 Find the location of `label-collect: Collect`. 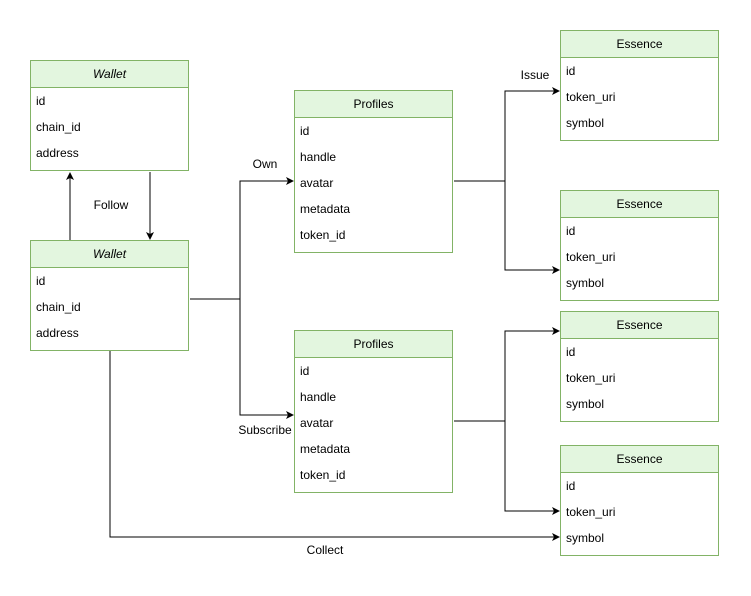

label-collect: Collect is located at coordinates (325, 550).